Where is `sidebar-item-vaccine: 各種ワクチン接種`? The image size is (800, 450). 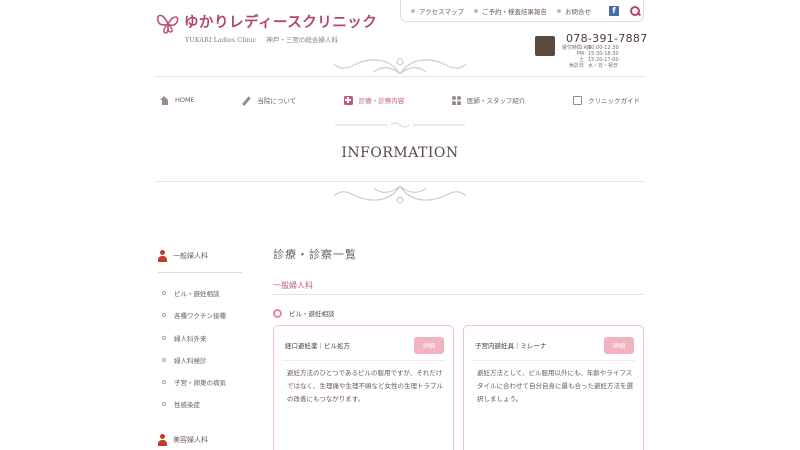 sidebar-item-vaccine: 各種ワクチン接種 is located at coordinates (194, 315).